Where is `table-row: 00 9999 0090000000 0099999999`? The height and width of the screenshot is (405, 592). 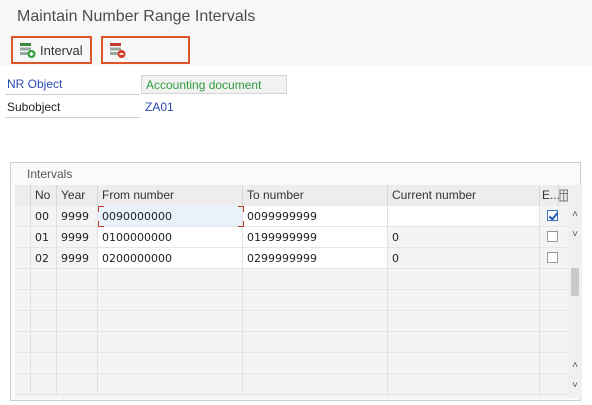 table-row: 00 9999 0090000000 0099999999 is located at coordinates (293, 216).